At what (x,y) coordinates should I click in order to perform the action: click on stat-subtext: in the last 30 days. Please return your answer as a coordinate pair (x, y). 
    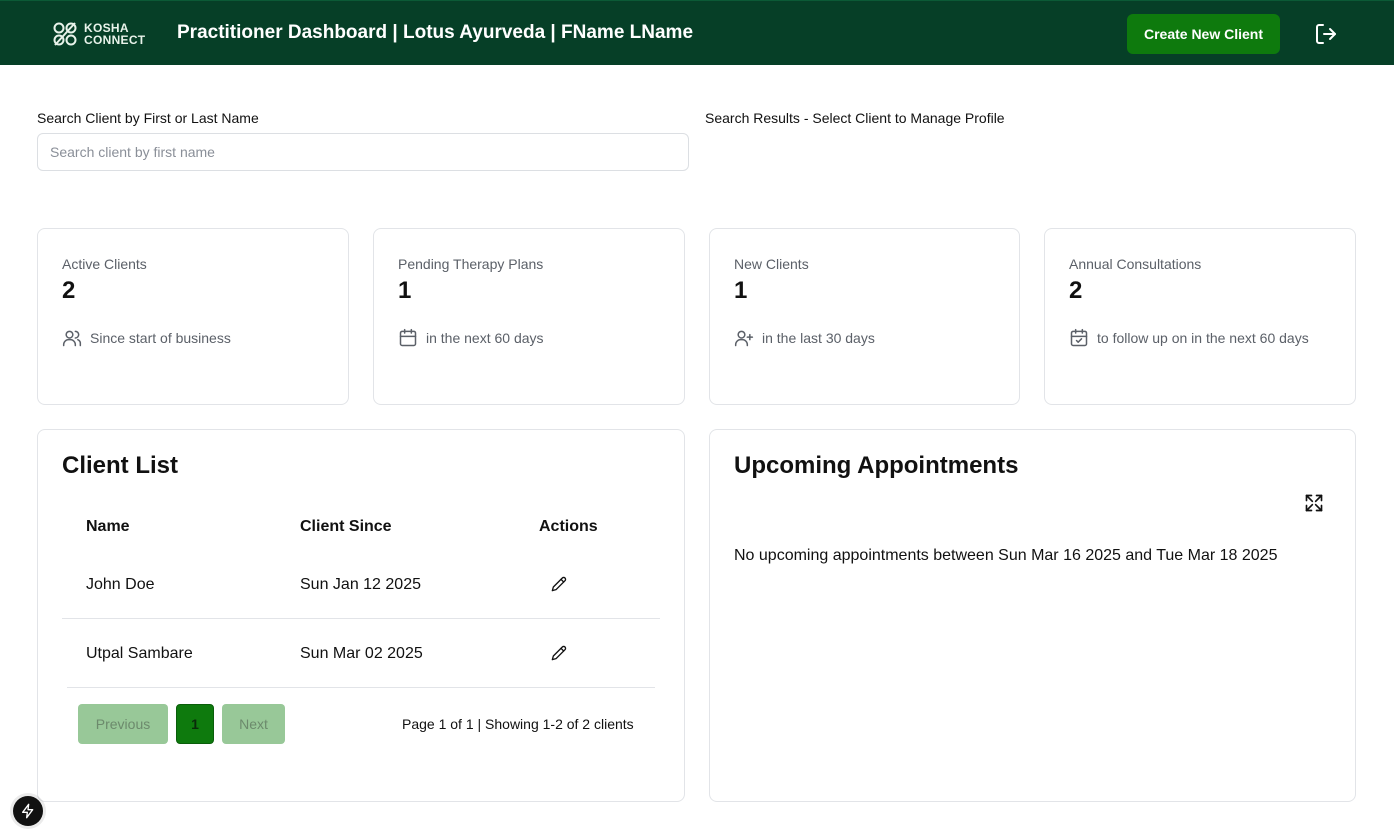
    Looking at the image, I should click on (804, 338).